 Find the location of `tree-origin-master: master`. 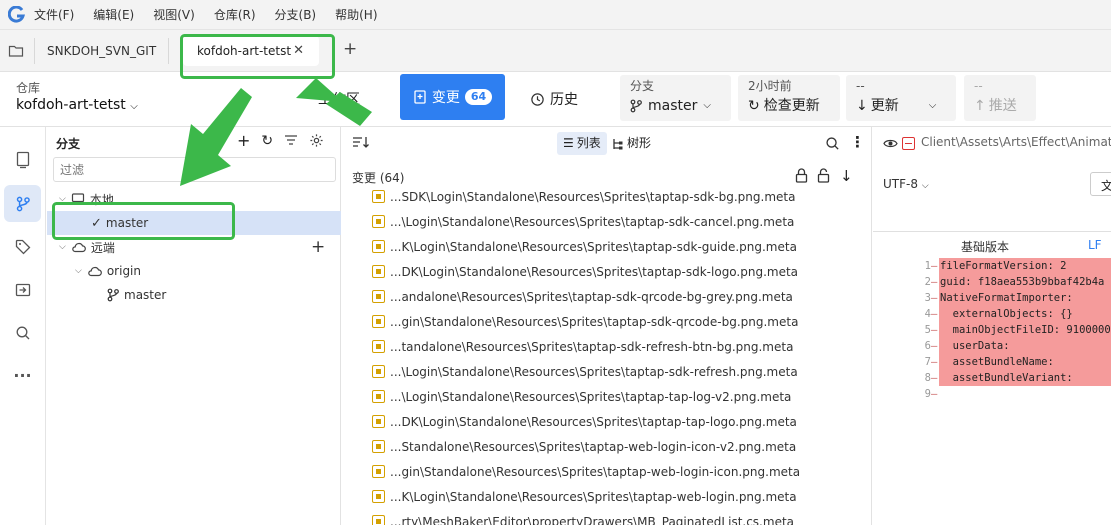

tree-origin-master: master is located at coordinates (194, 295).